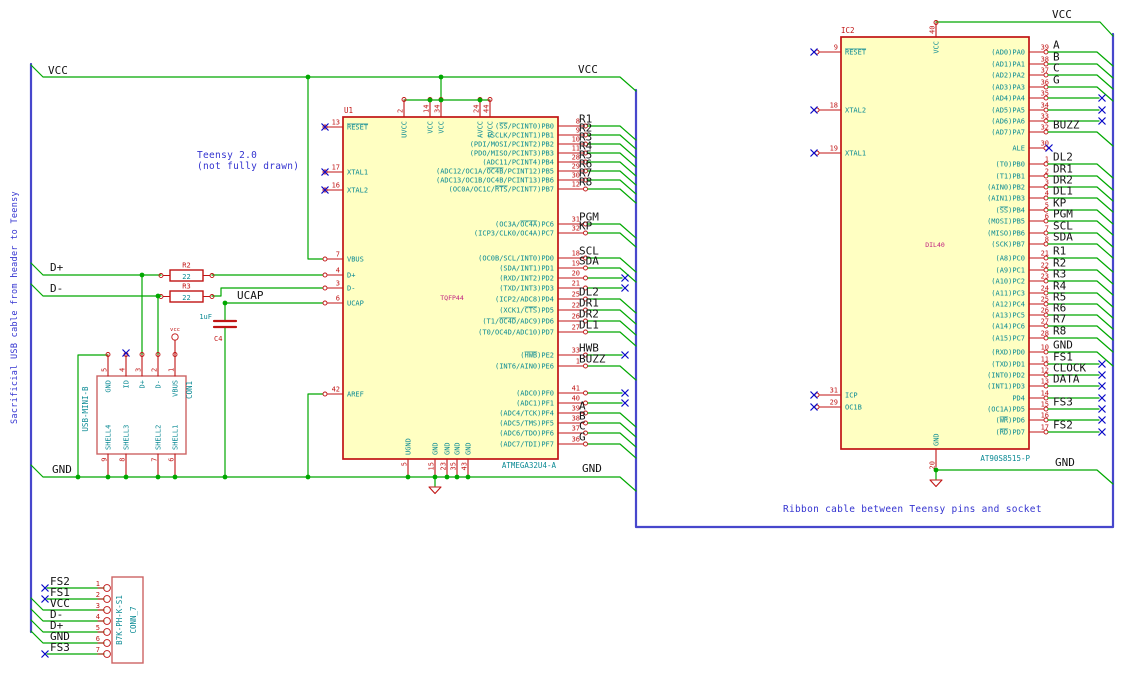 The height and width of the screenshot is (690, 1131). What do you see at coordinates (338, 271) in the screenshot?
I see `pin-number: 4` at bounding box center [338, 271].